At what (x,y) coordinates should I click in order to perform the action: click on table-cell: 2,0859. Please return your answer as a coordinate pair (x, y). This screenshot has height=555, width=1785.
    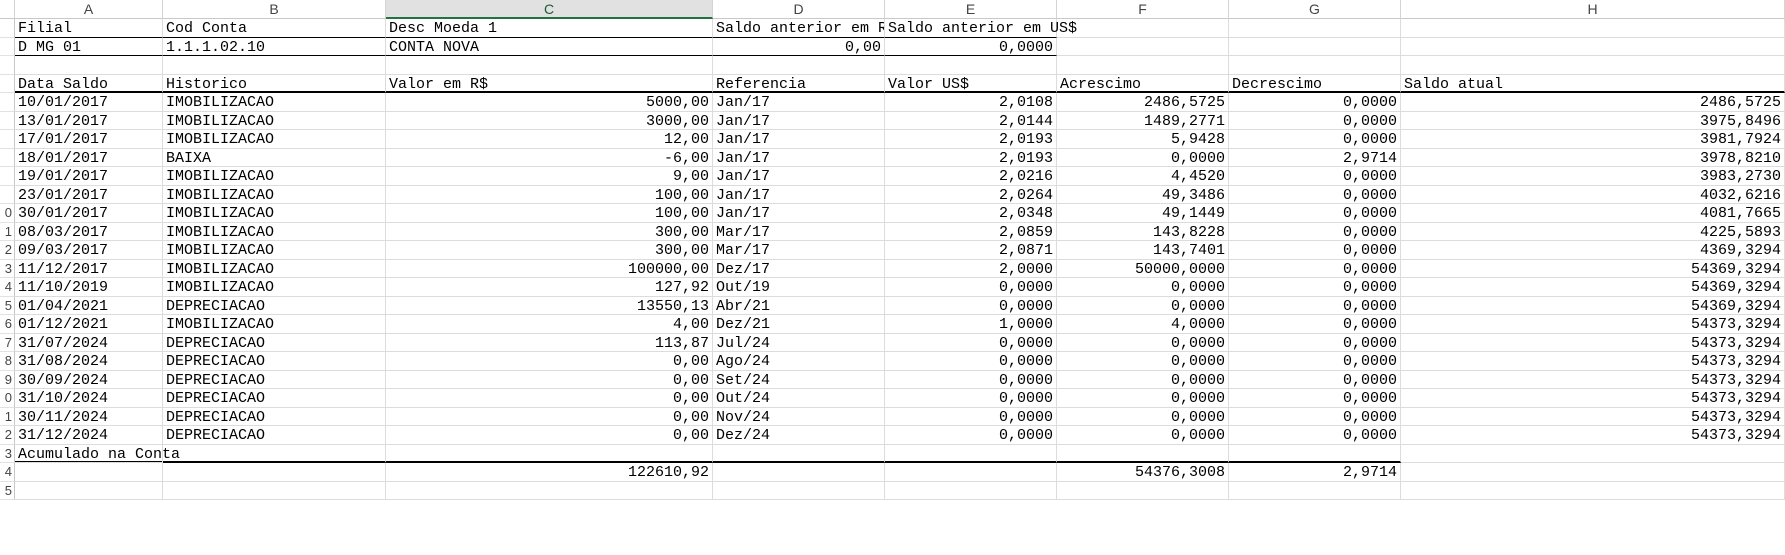
    Looking at the image, I should click on (971, 231).